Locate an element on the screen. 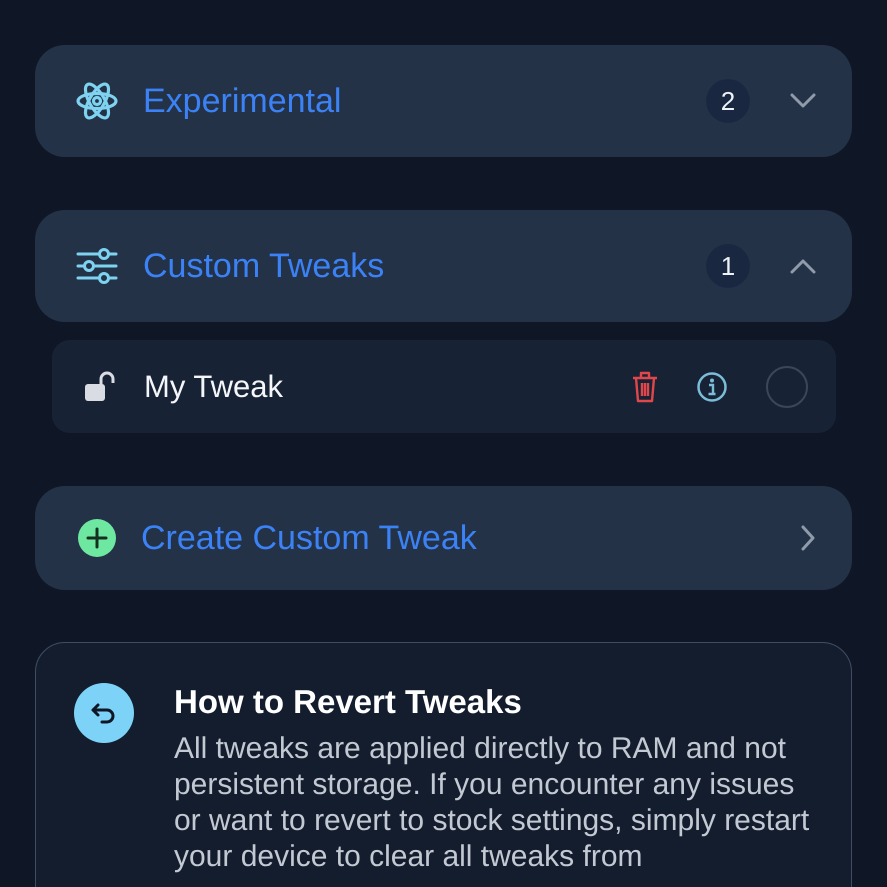  delete-icon is located at coordinates (645, 386).